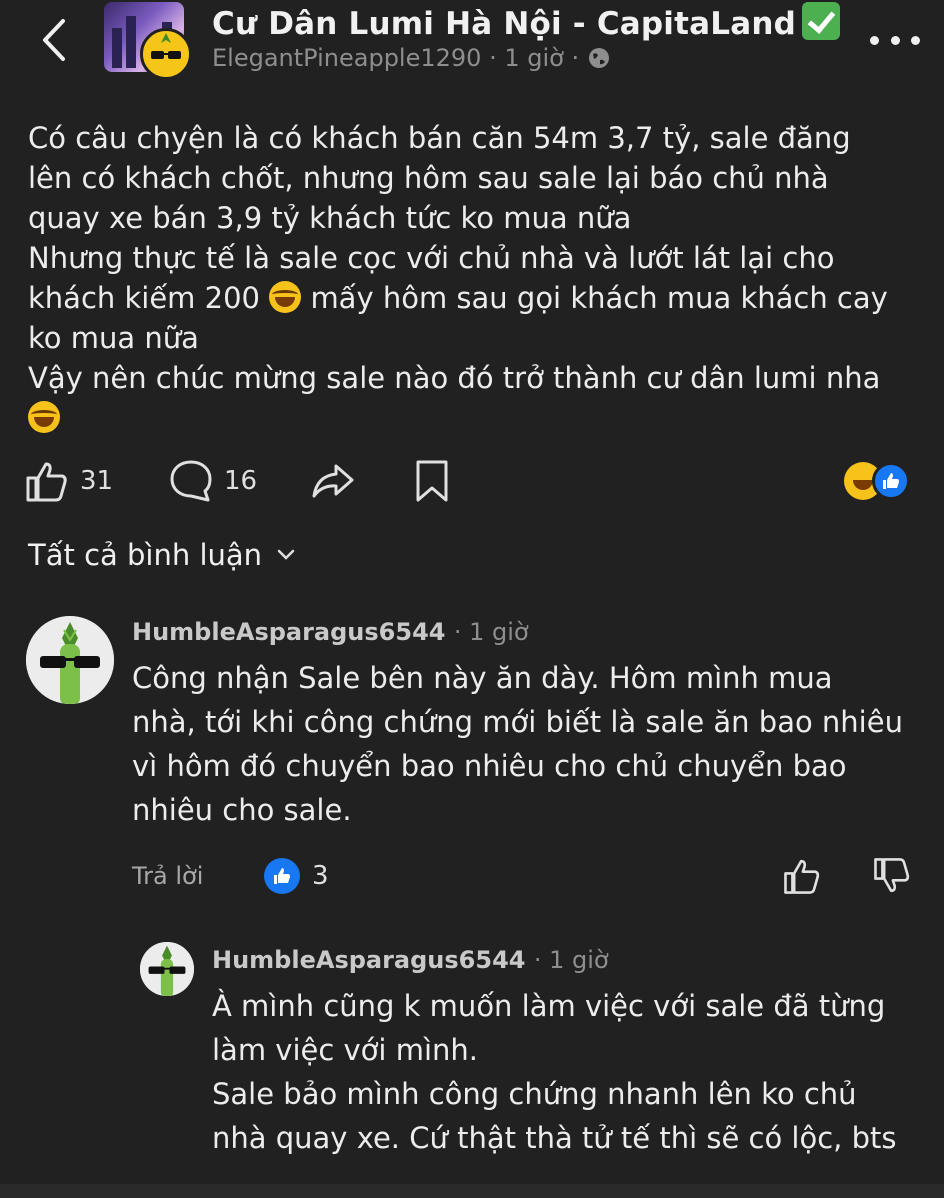  What do you see at coordinates (97, 481) in the screenshot?
I see `like-count: 31` at bounding box center [97, 481].